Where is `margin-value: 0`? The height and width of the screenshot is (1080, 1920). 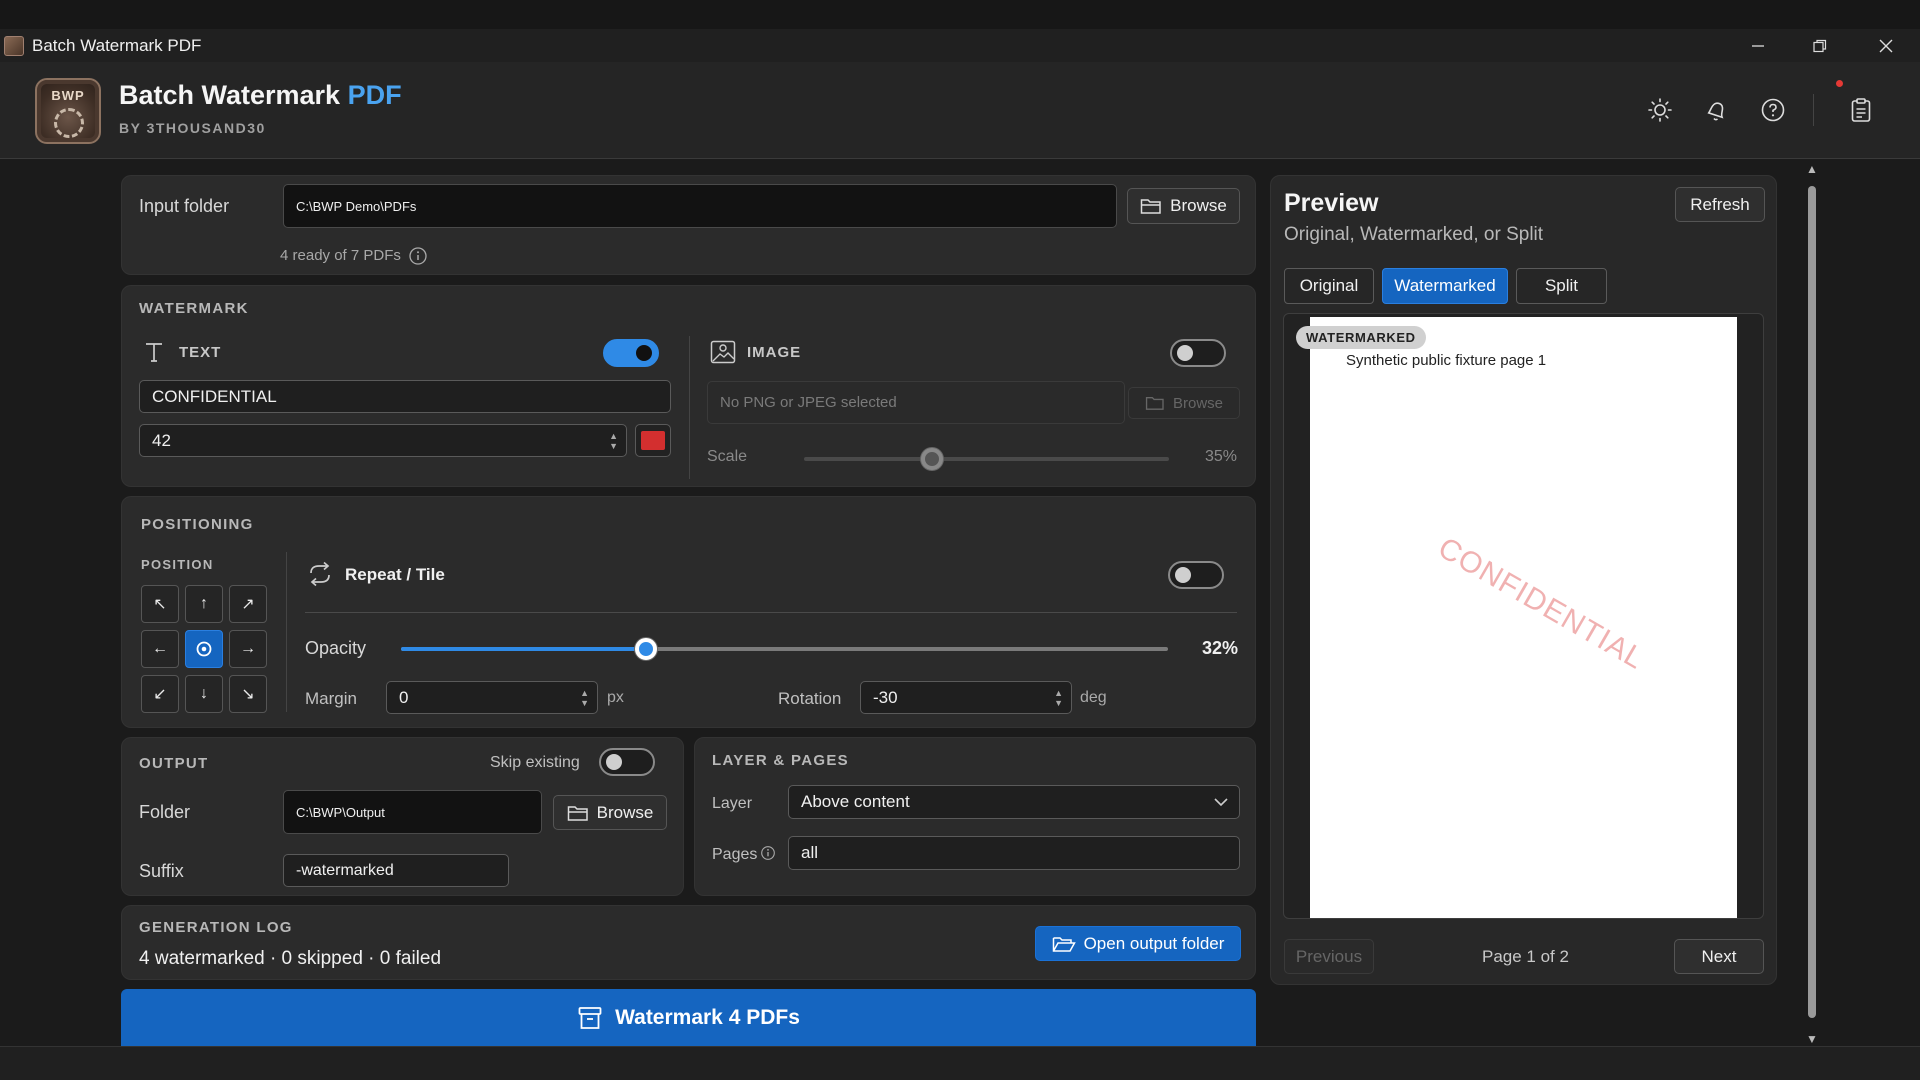
margin-value: 0 is located at coordinates (404, 697).